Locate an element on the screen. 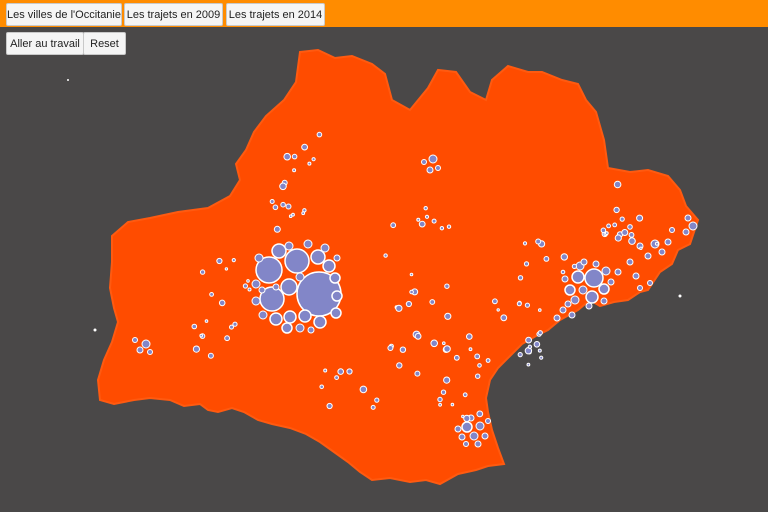 Image resolution: width=768 pixels, height=512 pixels. tab-trajets-2014: Les trajets en 2014 is located at coordinates (275, 14).